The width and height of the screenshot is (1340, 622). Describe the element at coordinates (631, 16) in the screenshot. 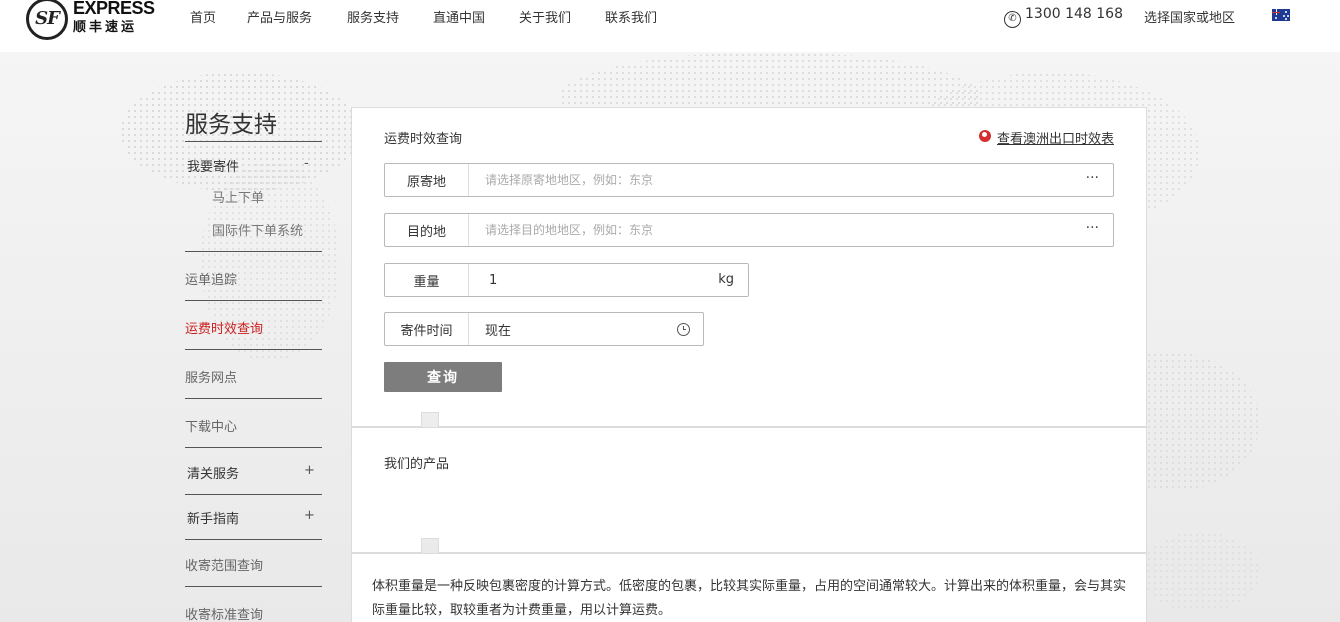

I see `nav-contact: 联系我们` at that location.